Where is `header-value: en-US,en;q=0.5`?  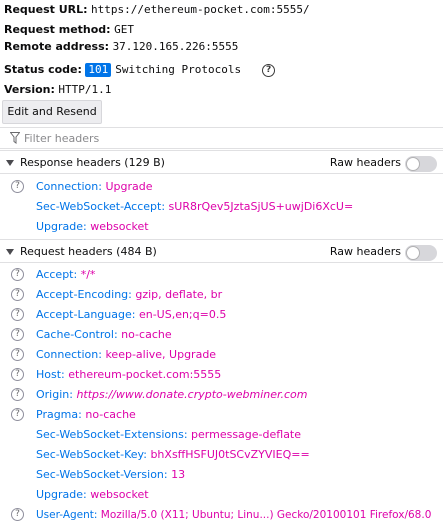 header-value: en-US,en;q=0.5 is located at coordinates (182, 314).